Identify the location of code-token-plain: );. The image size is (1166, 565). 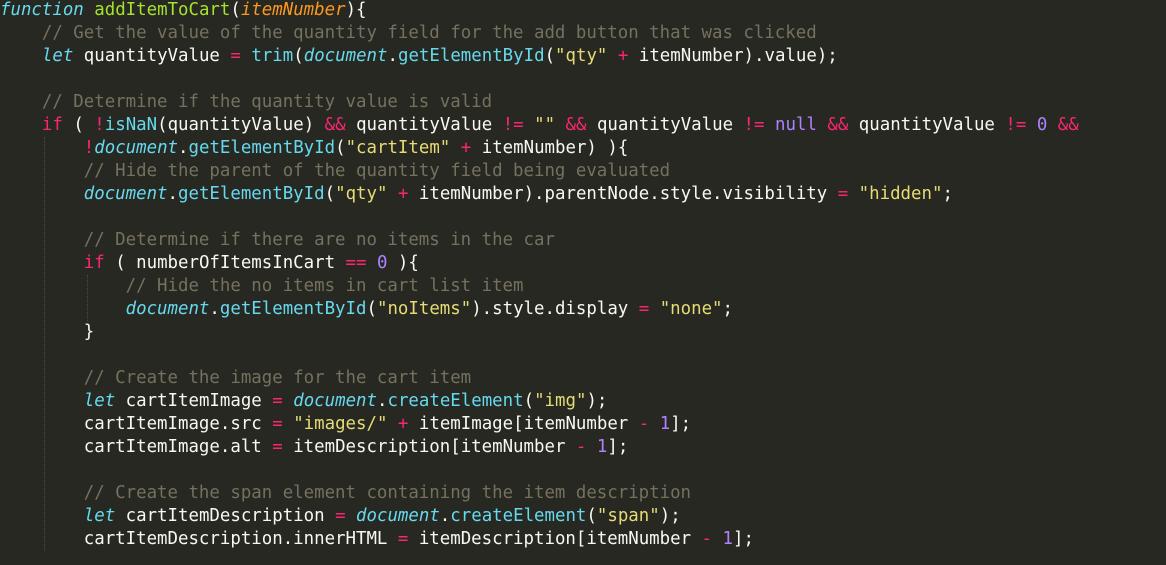
(670, 516).